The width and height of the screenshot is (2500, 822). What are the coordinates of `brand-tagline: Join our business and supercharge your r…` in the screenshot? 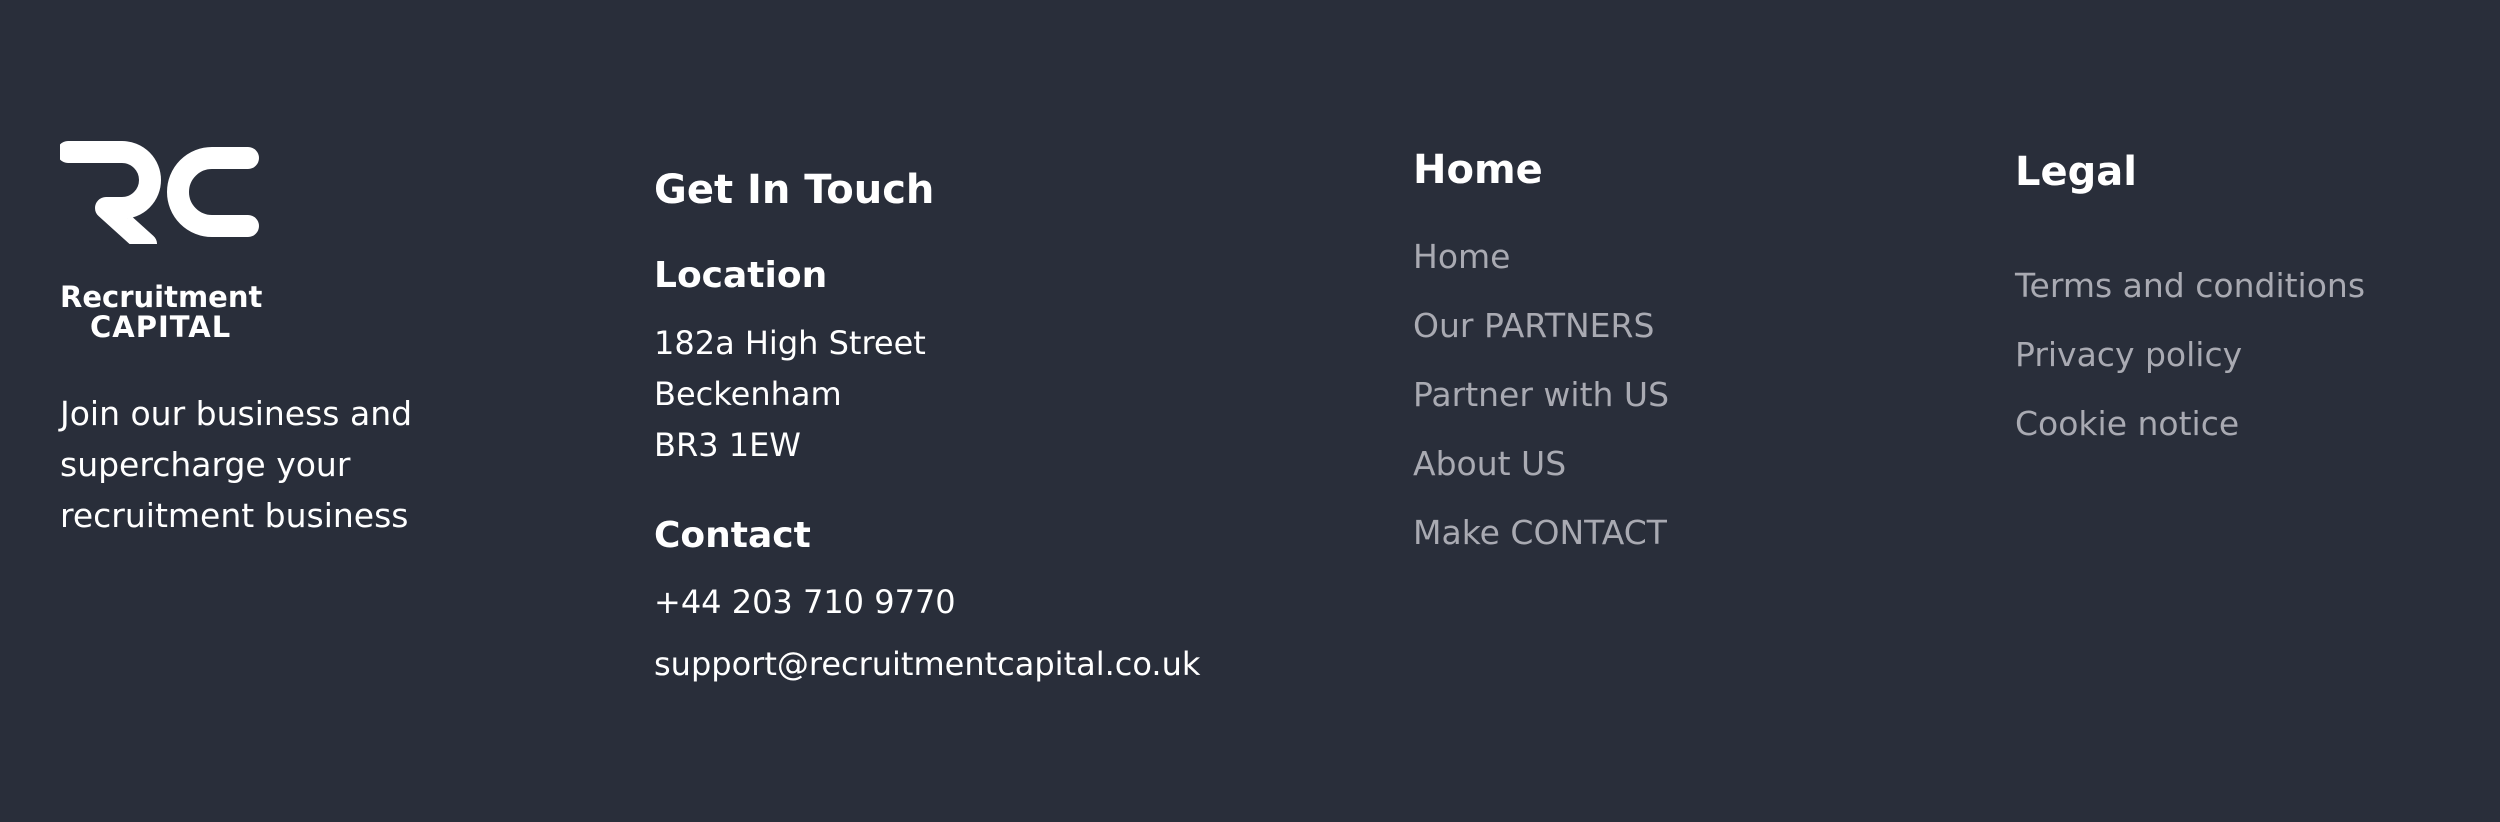 It's located at (260, 464).